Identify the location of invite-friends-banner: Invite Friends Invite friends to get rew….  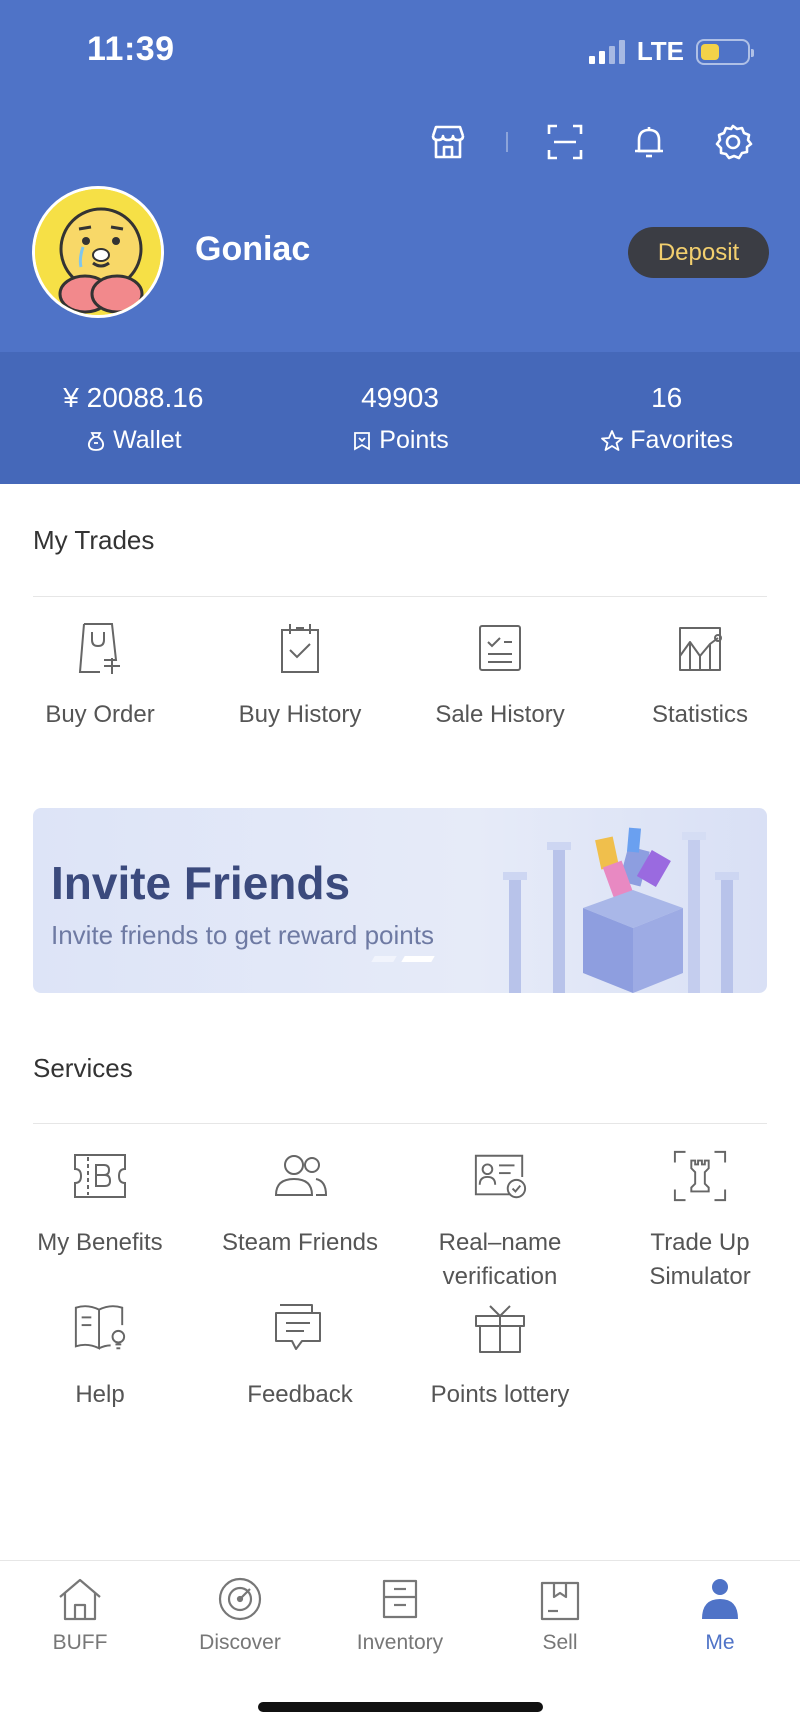
(400, 900).